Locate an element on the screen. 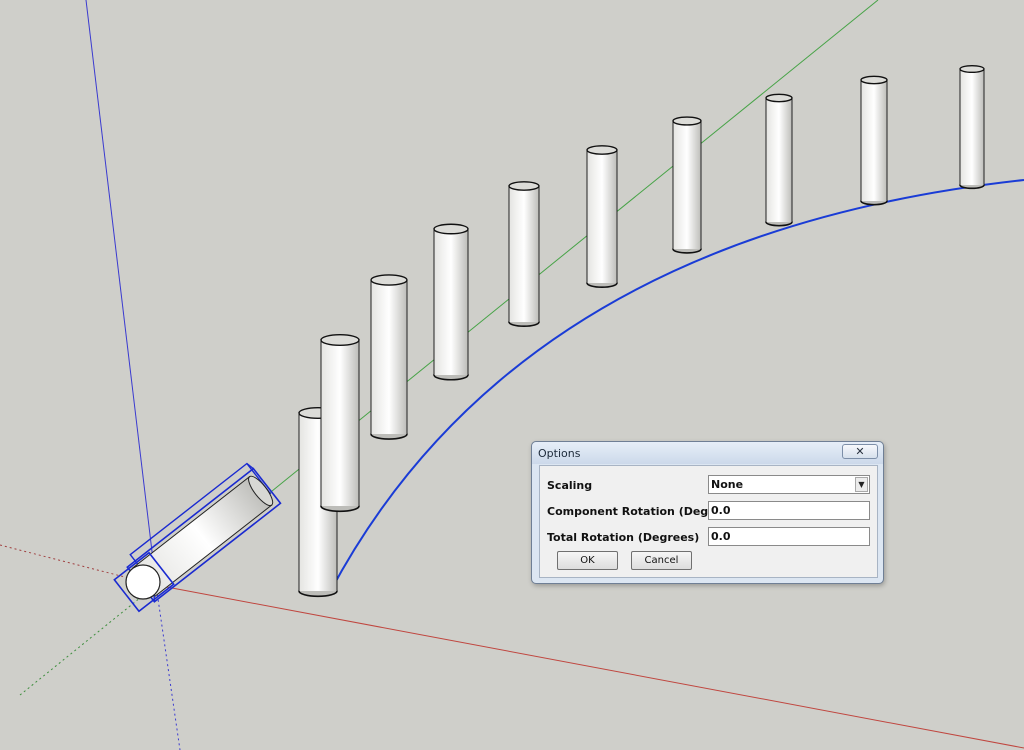  close-icon: ✕ is located at coordinates (860, 451).